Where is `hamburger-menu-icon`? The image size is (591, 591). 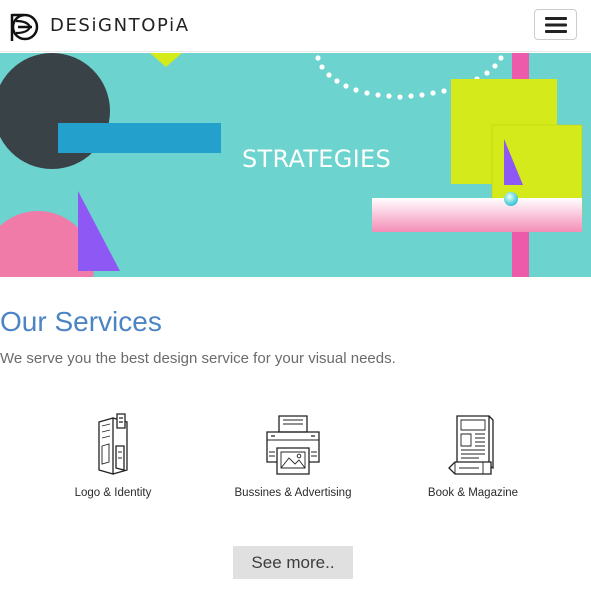
hamburger-menu-icon is located at coordinates (555, 24).